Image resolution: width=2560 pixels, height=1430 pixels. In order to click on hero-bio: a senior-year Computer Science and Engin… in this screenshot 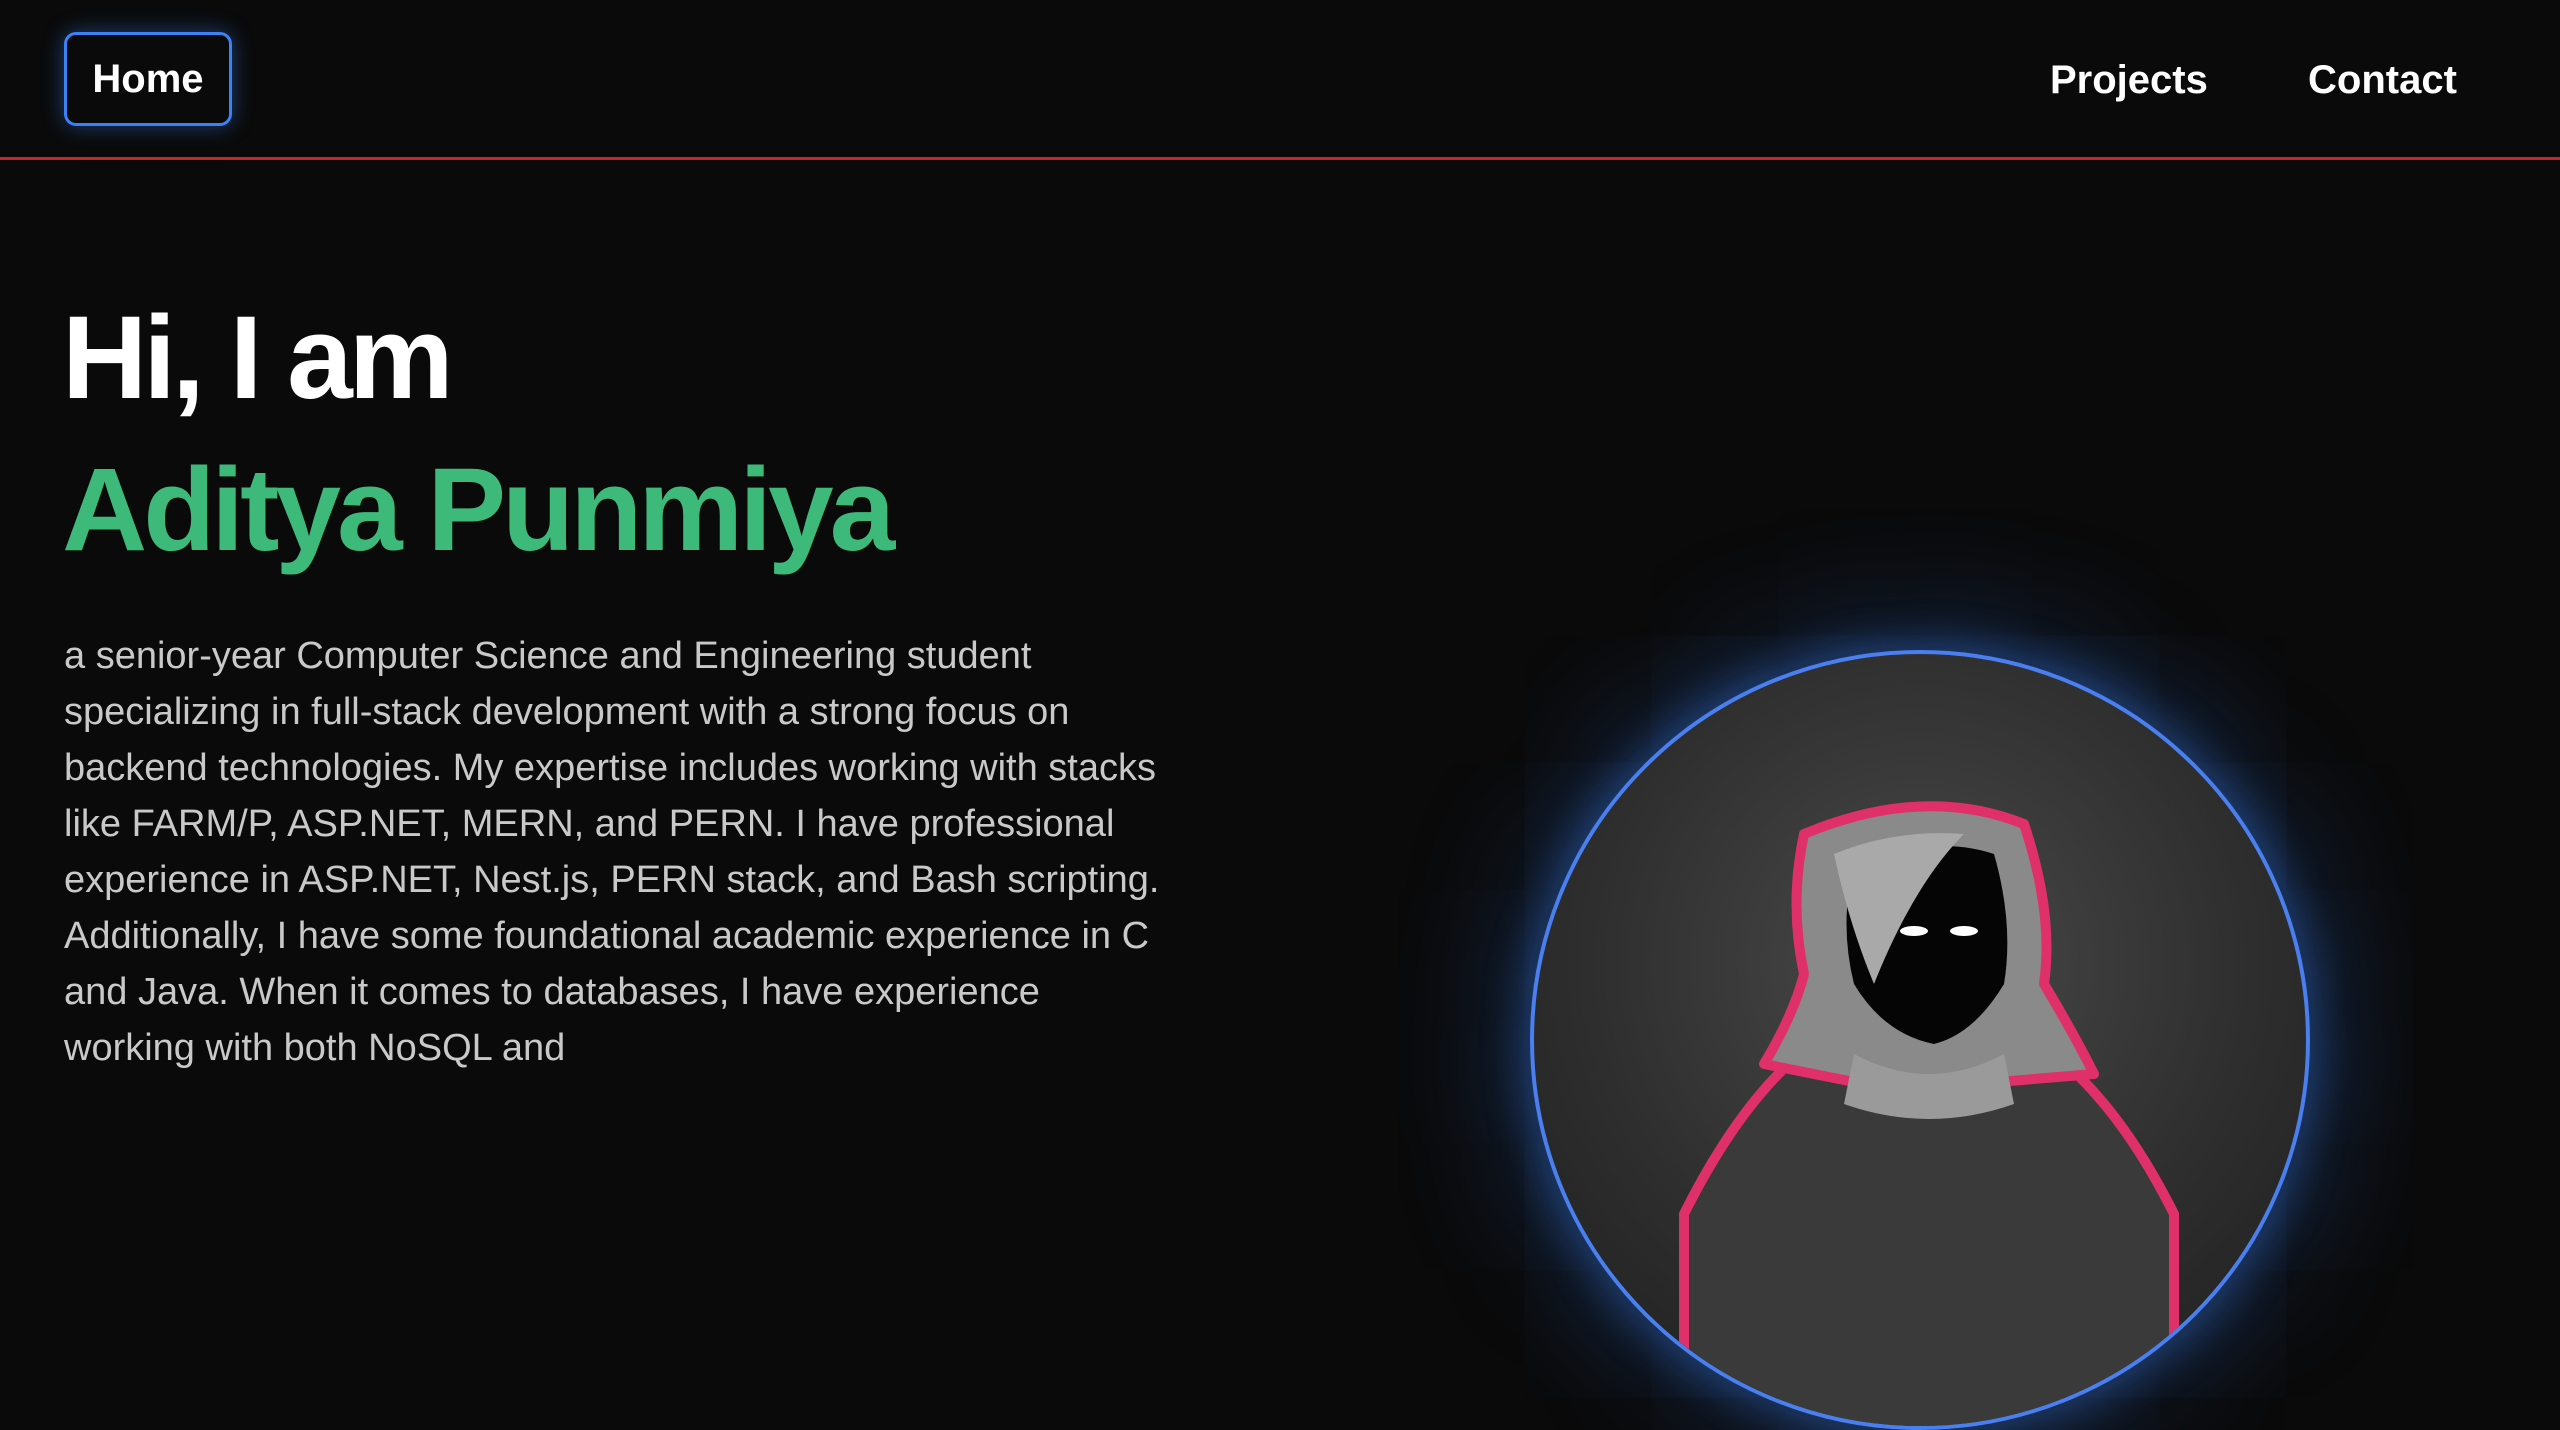, I will do `click(612, 852)`.